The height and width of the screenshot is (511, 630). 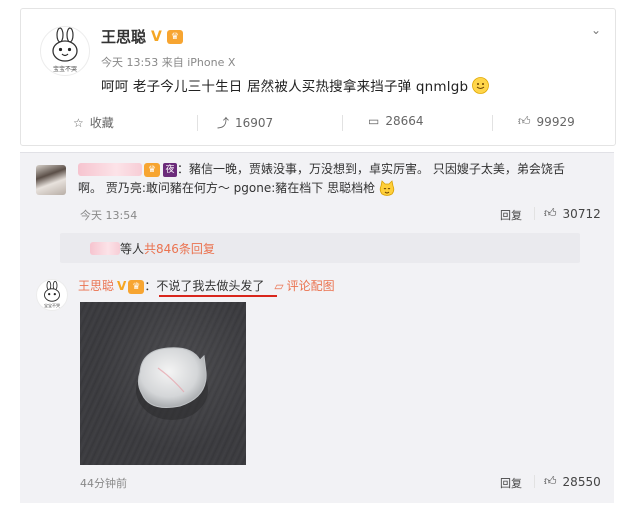 I want to click on comment-button: ▭ 28664, so click(x=396, y=121).